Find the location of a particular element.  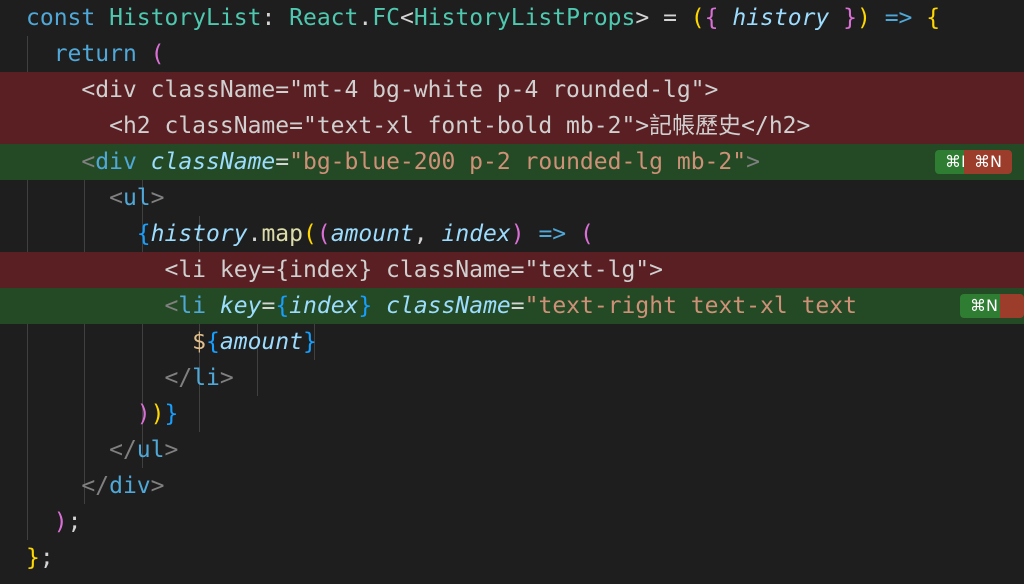

reject-change-button is located at coordinates (1012, 306).